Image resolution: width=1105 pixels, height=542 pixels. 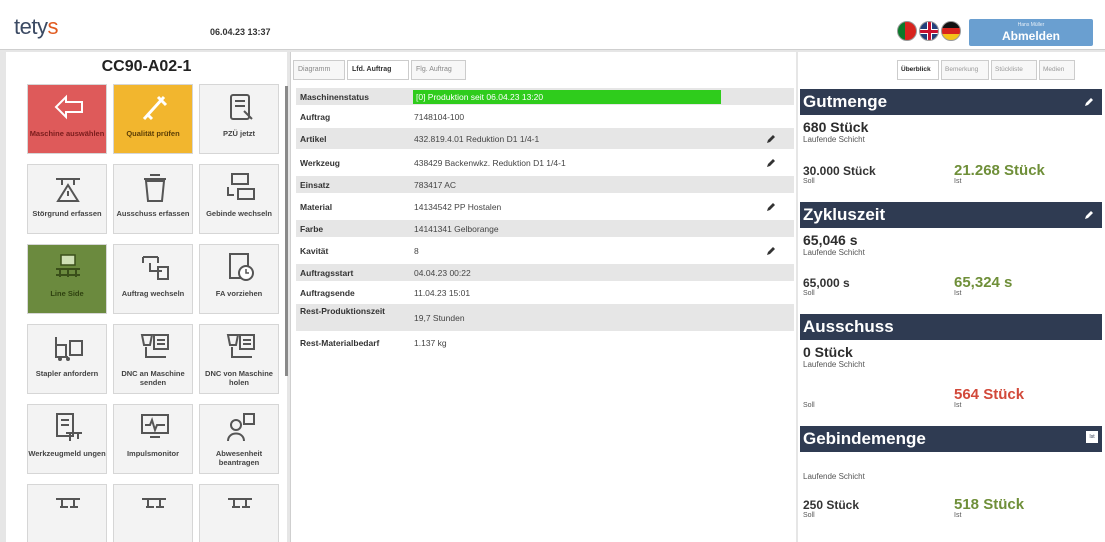 I want to click on tab-stueckliste: Stückliste, so click(x=1014, y=70).